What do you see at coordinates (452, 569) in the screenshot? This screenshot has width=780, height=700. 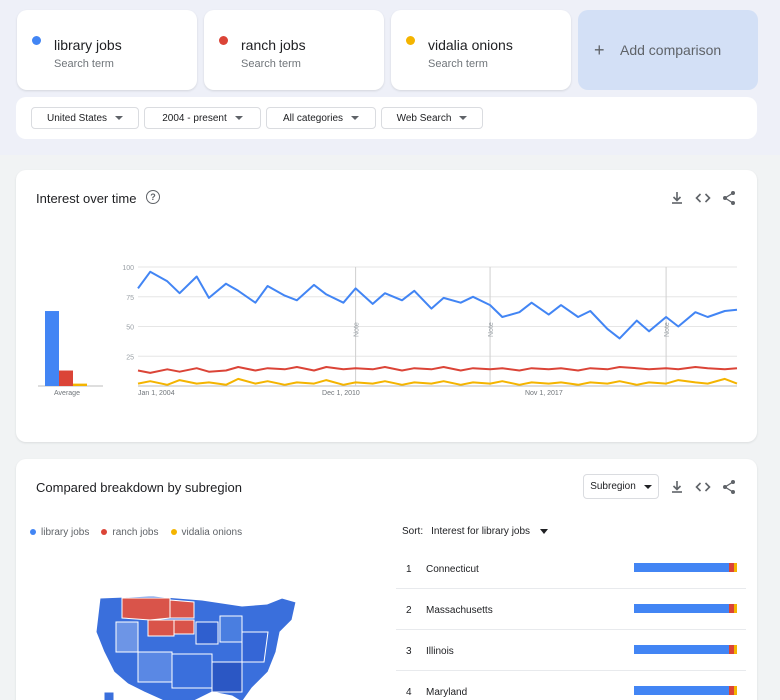 I see `subregion-name: Connecticut` at bounding box center [452, 569].